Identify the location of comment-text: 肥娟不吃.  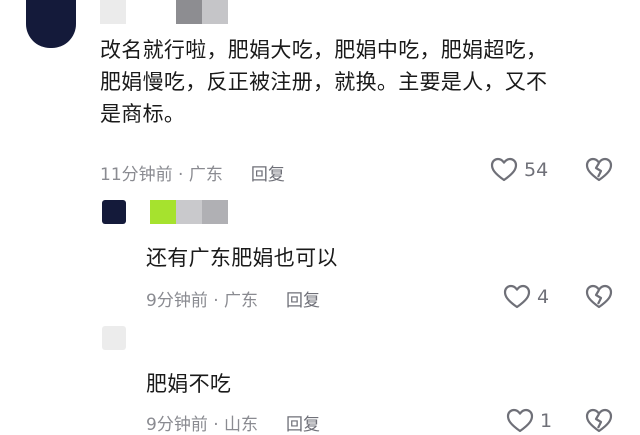
(188, 384).